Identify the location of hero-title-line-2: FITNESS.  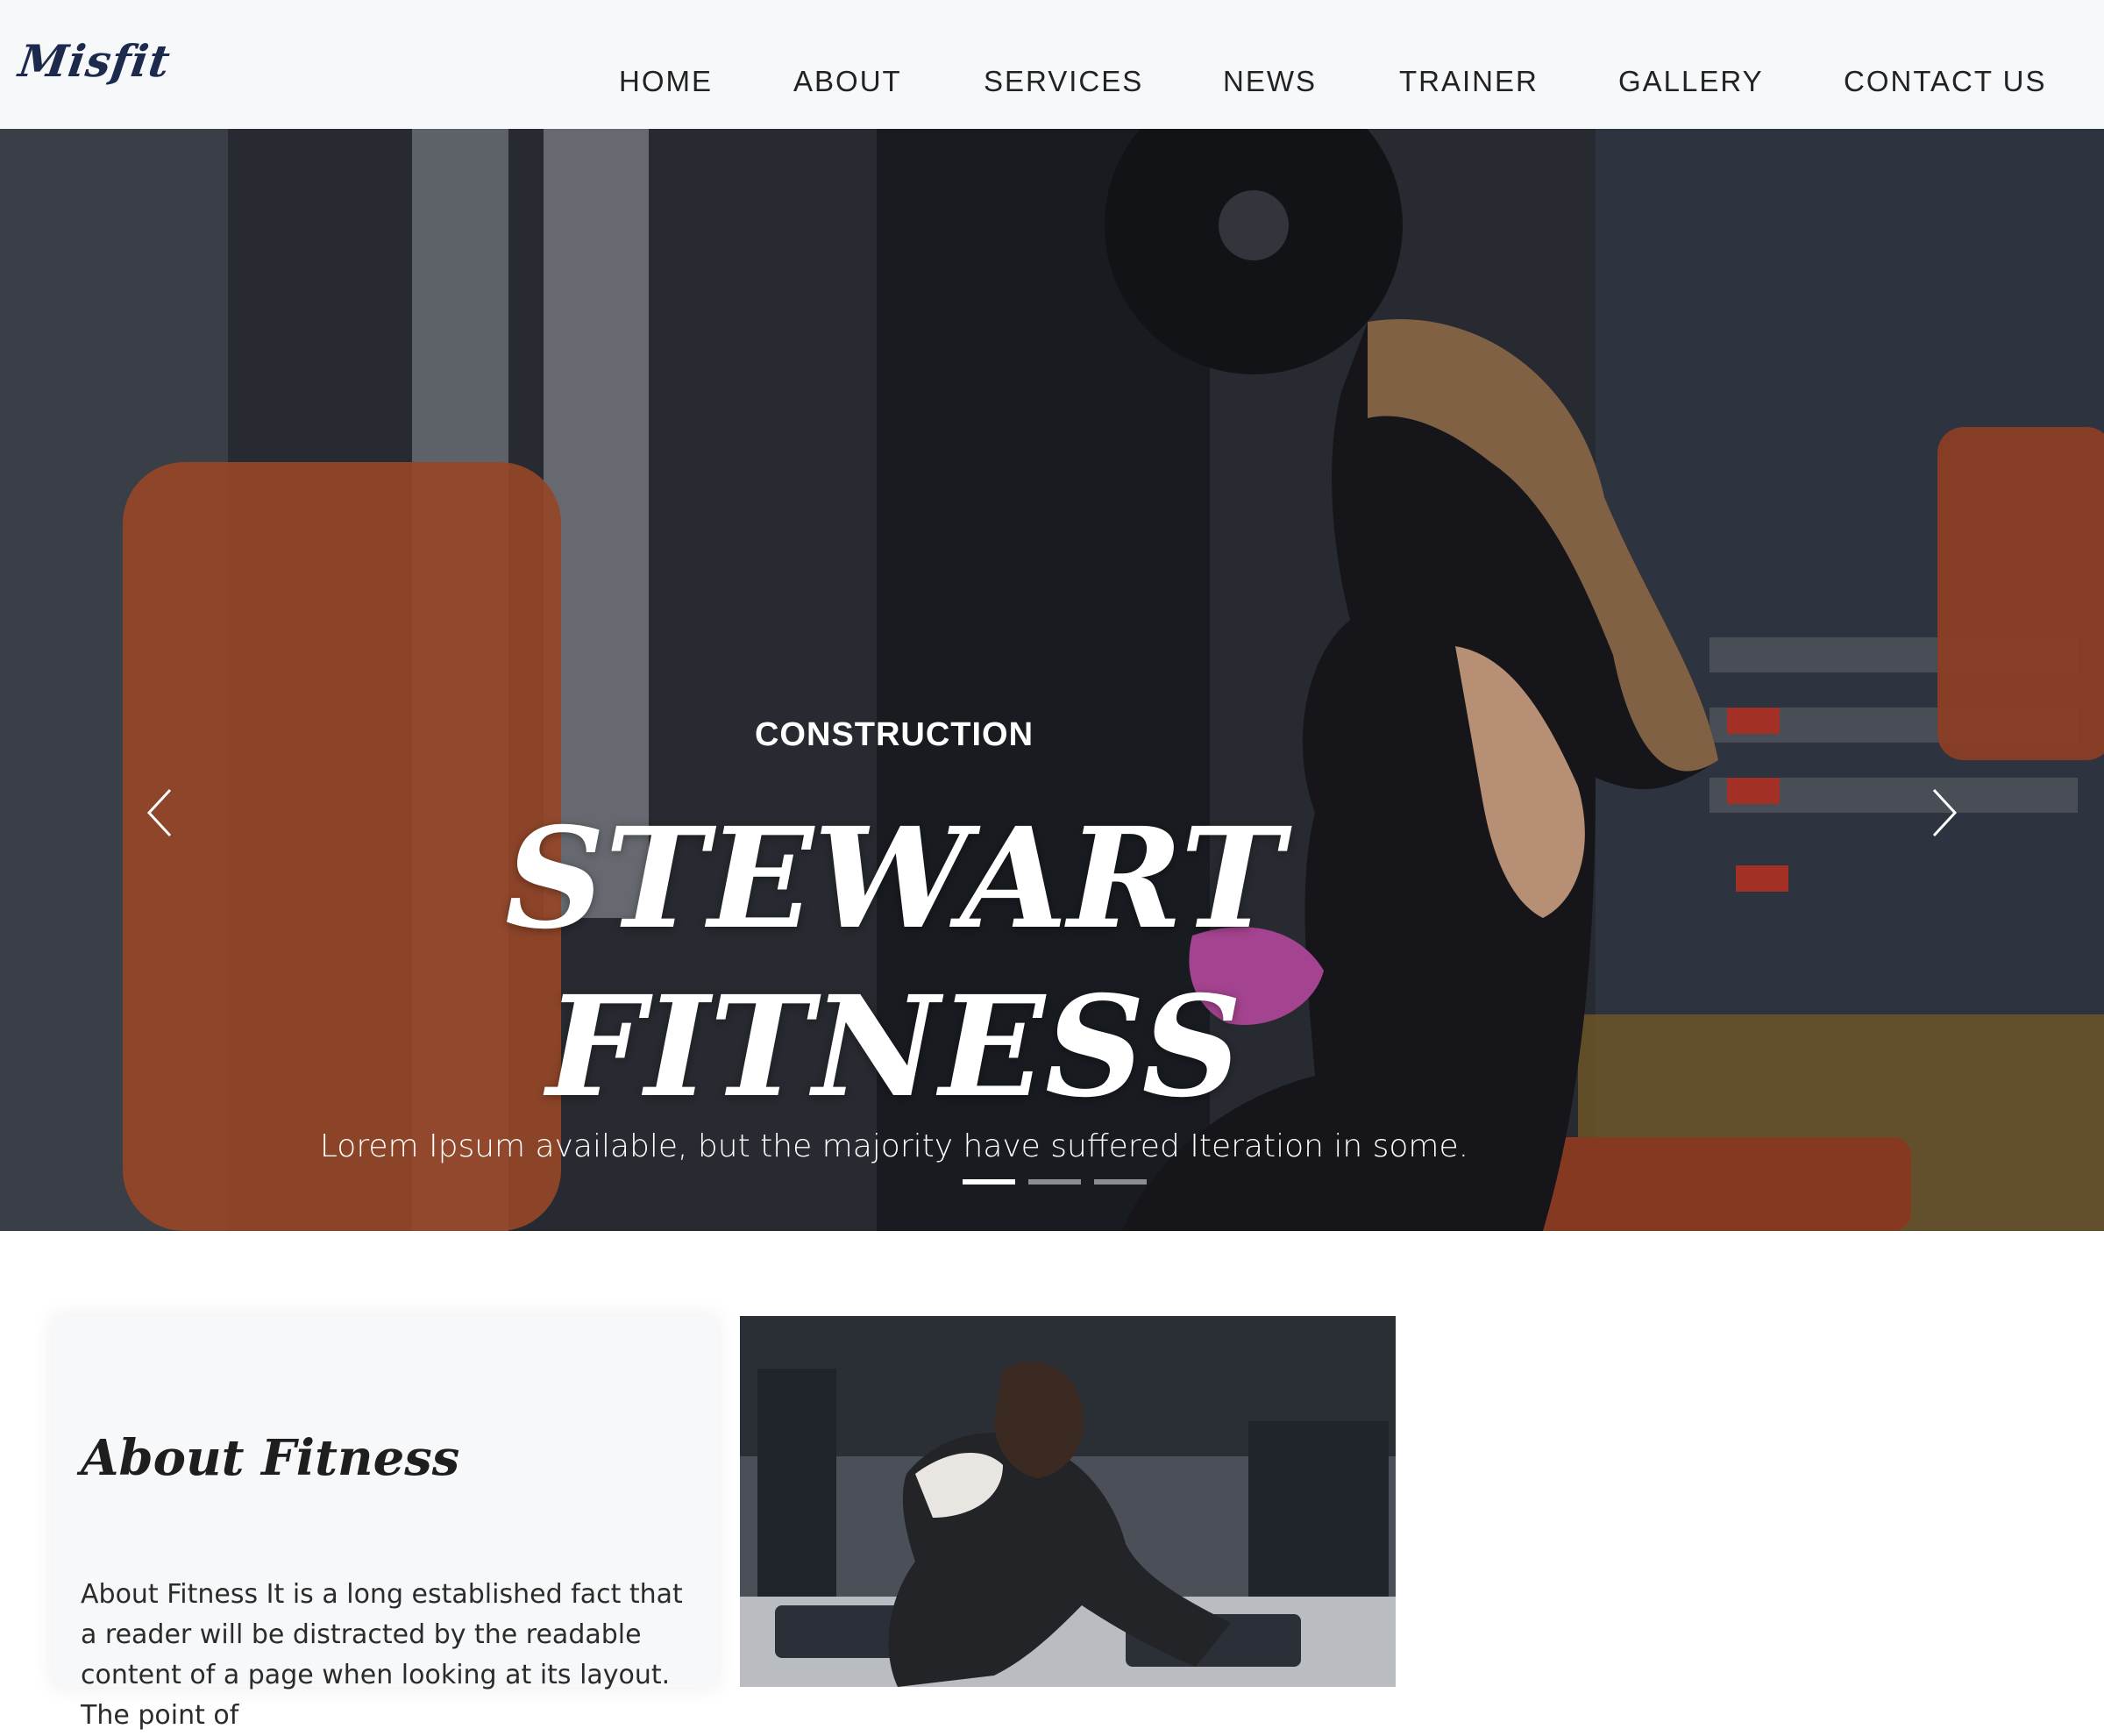
(894, 1047).